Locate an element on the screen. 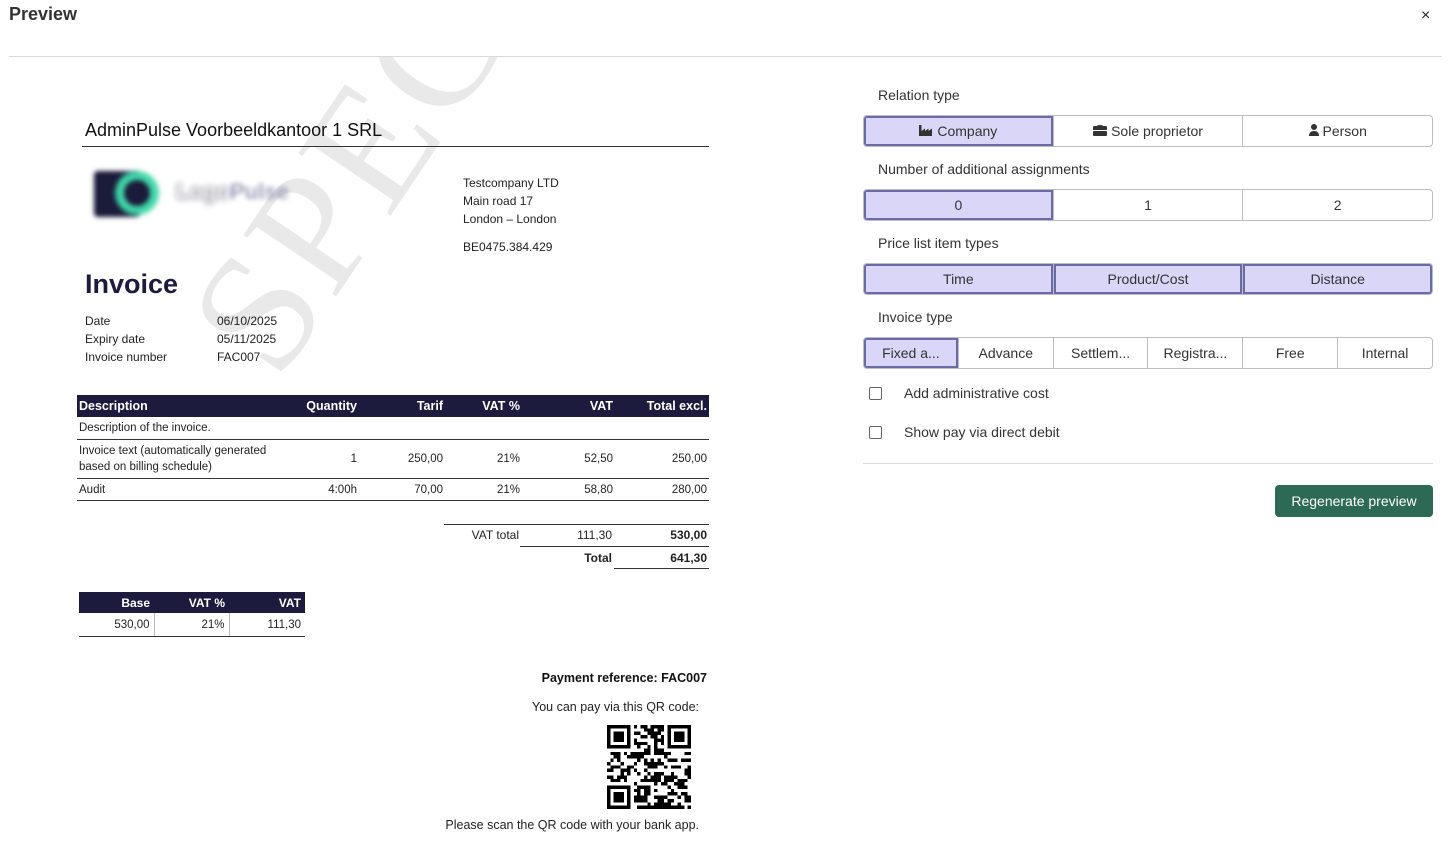 The image size is (1448, 868). assignments-label: Number of additional assignments is located at coordinates (984, 169).